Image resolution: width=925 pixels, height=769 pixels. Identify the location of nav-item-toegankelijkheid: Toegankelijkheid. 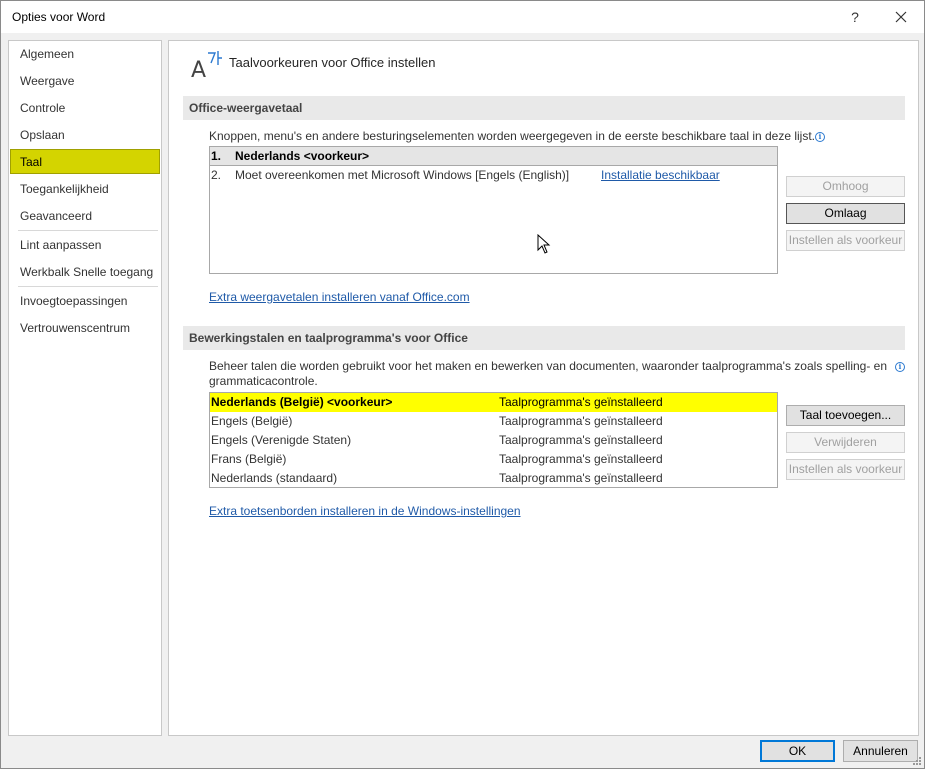
(85, 189).